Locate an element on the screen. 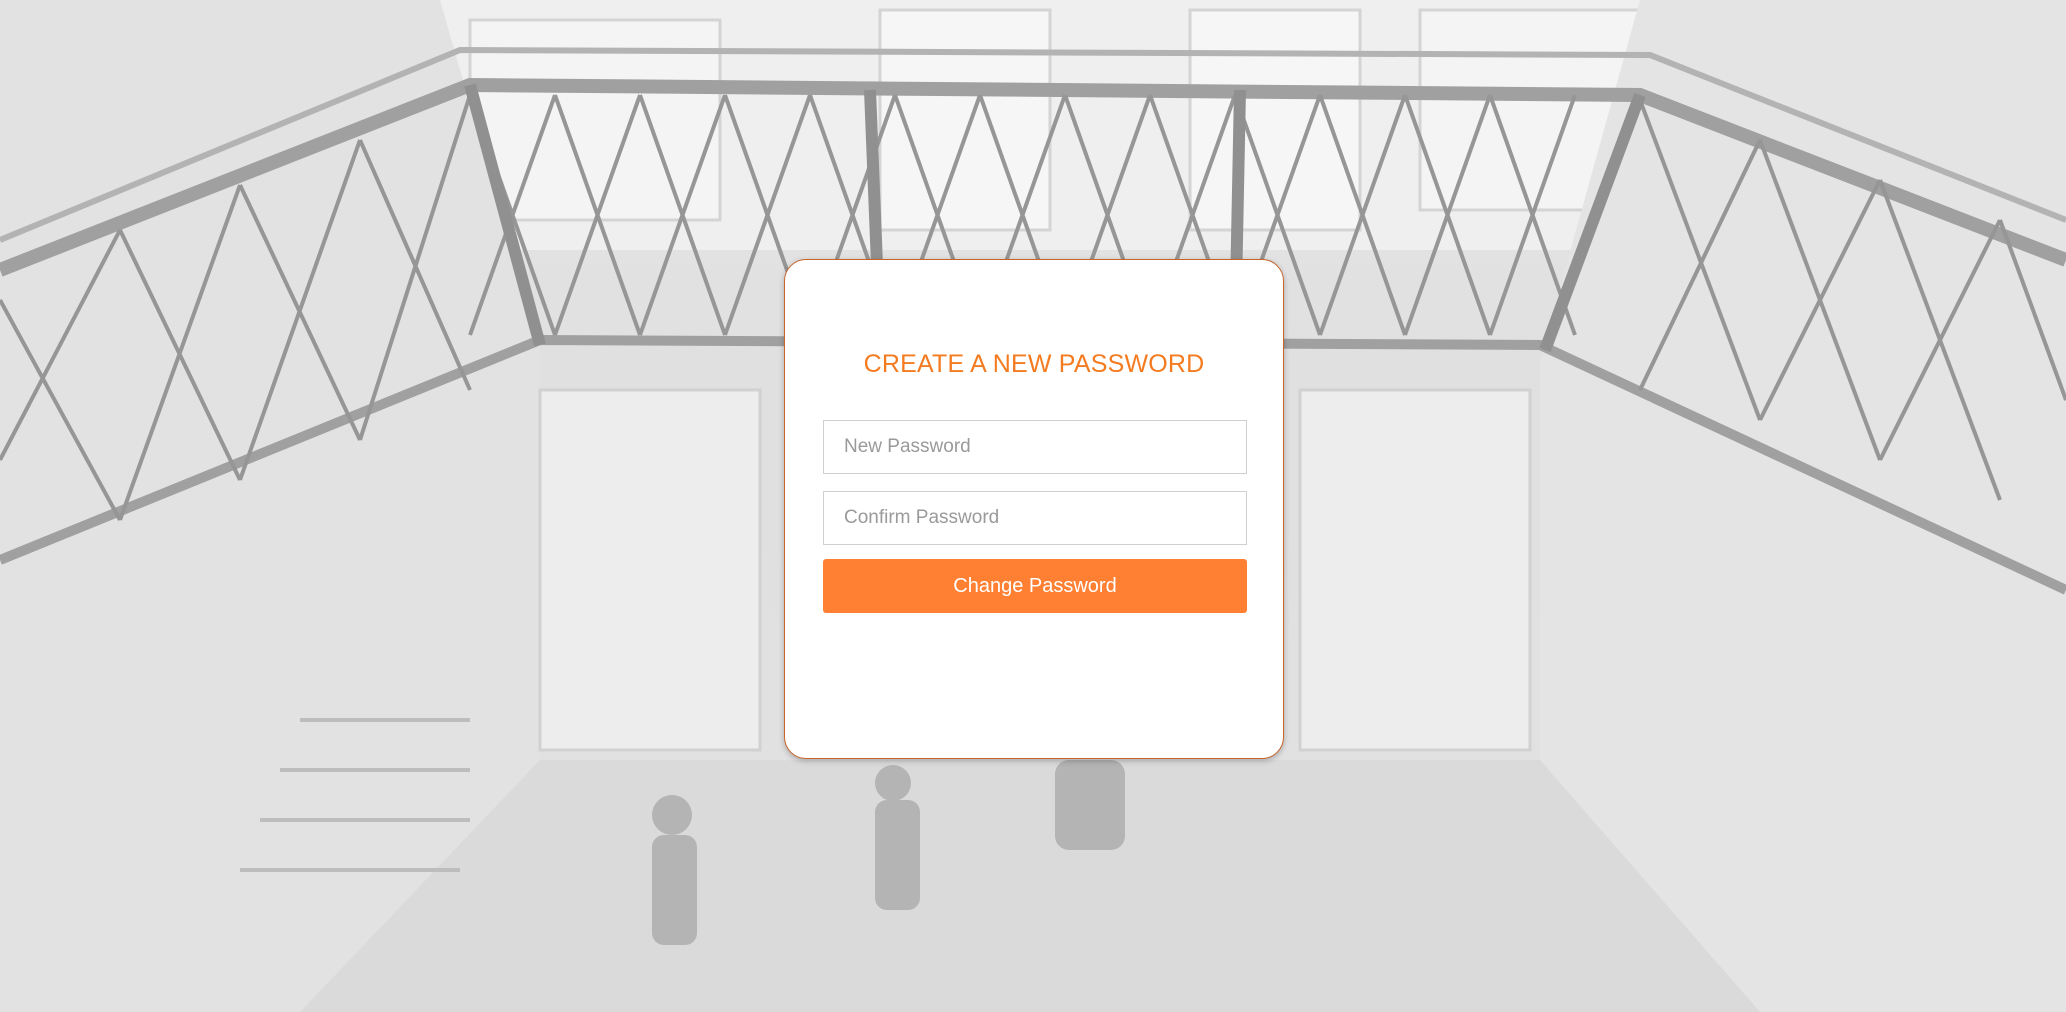 This screenshot has width=2066, height=1012. change-password-button: Change Password is located at coordinates (1035, 586).